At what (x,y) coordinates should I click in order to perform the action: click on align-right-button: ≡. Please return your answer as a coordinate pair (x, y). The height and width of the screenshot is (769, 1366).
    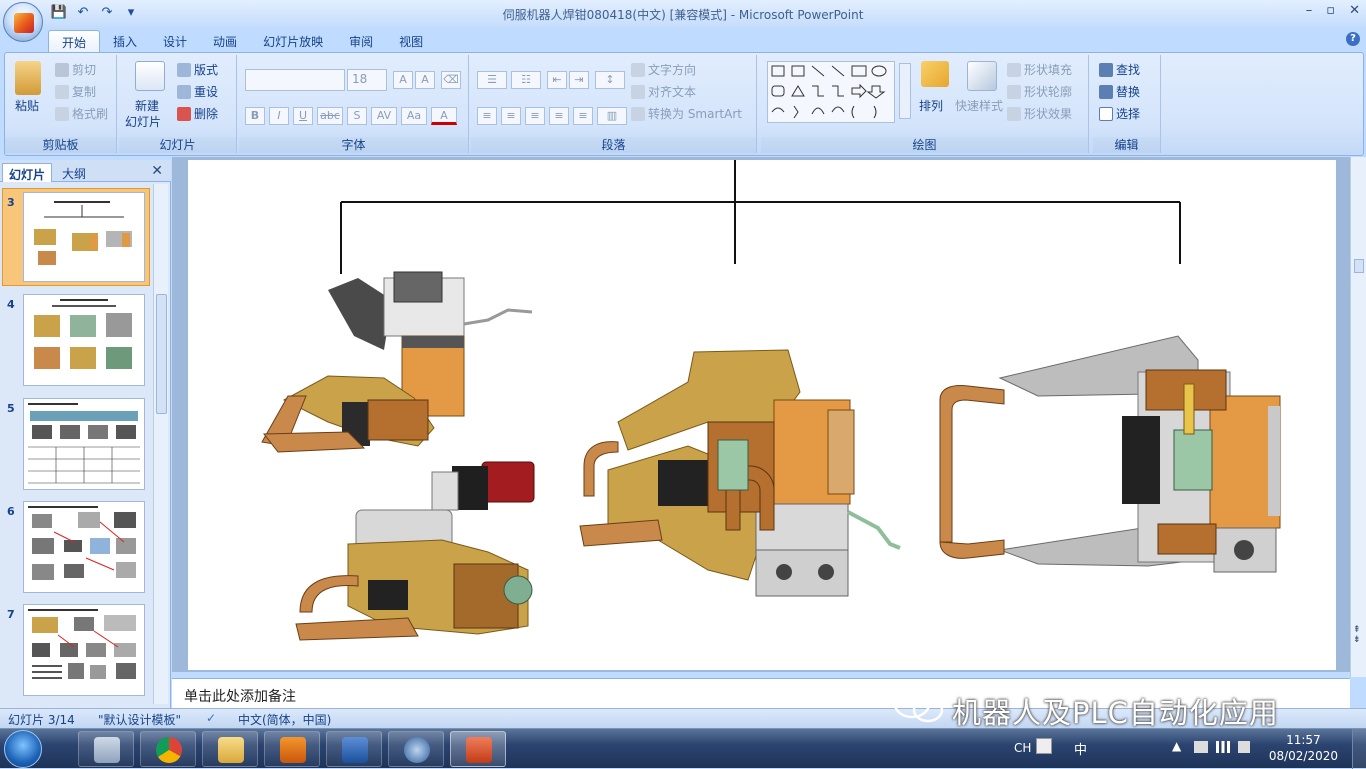
    Looking at the image, I should click on (535, 116).